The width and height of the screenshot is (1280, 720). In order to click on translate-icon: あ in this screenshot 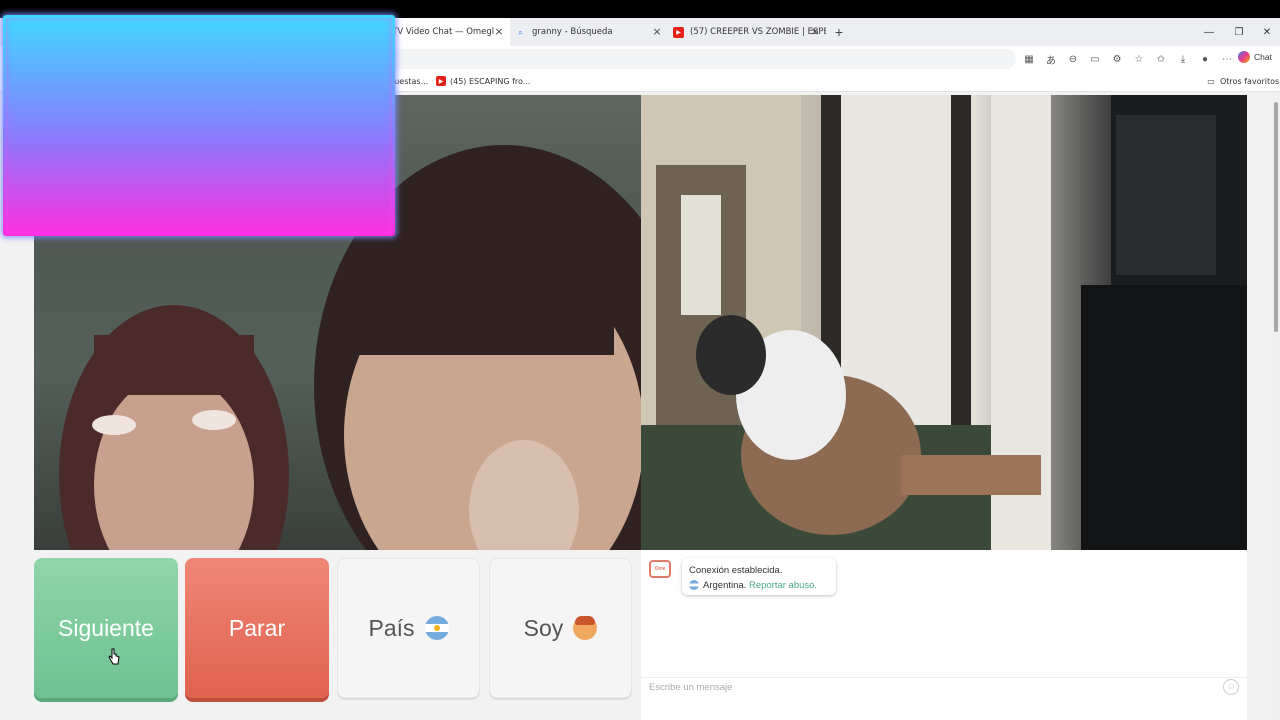, I will do `click(1051, 59)`.